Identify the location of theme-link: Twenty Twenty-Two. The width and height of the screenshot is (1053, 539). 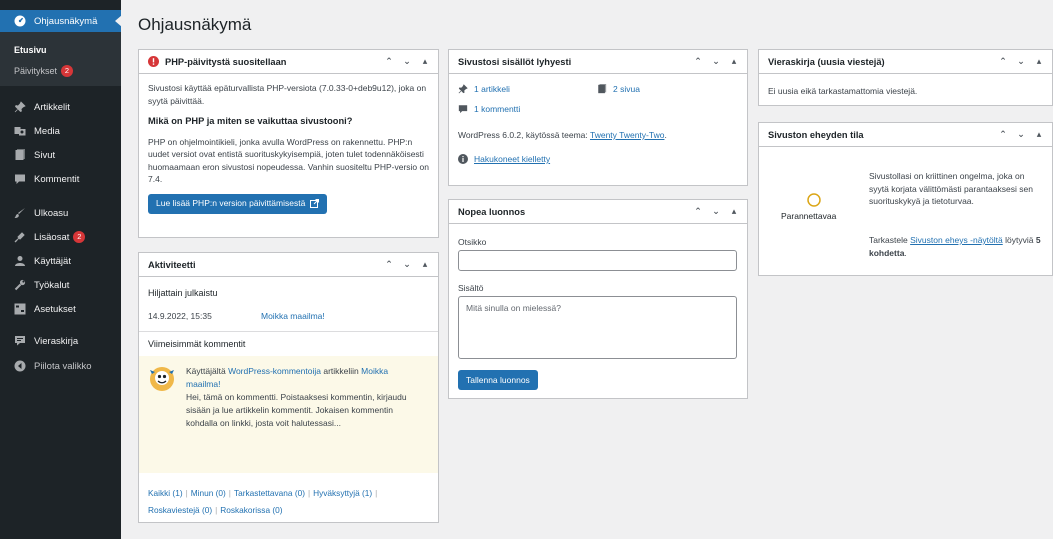
(627, 135).